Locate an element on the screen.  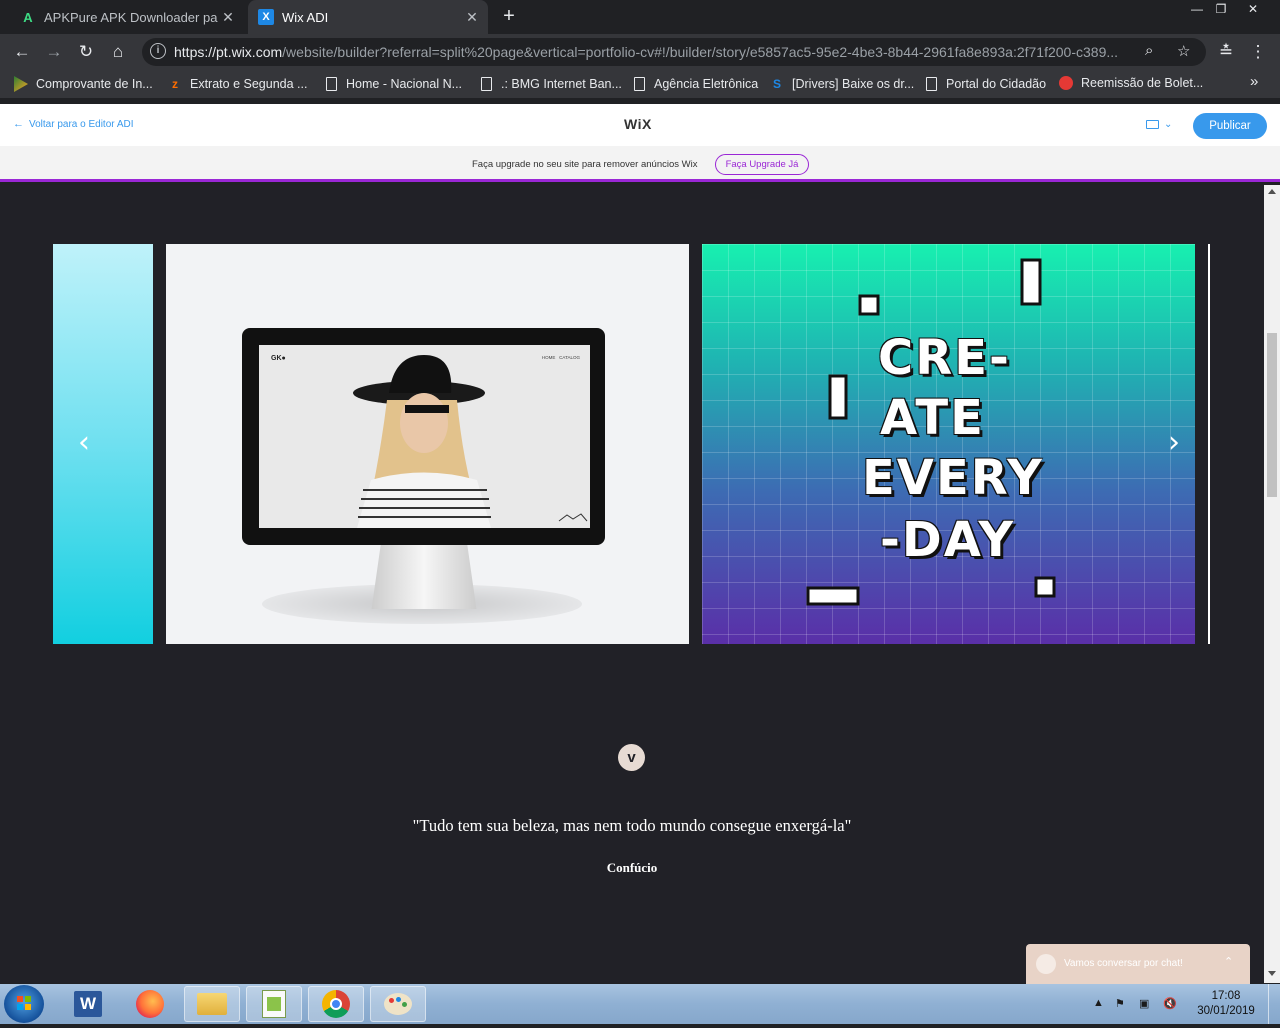
bookmark-item: Portal do Cidadão is located at coordinates (985, 84).